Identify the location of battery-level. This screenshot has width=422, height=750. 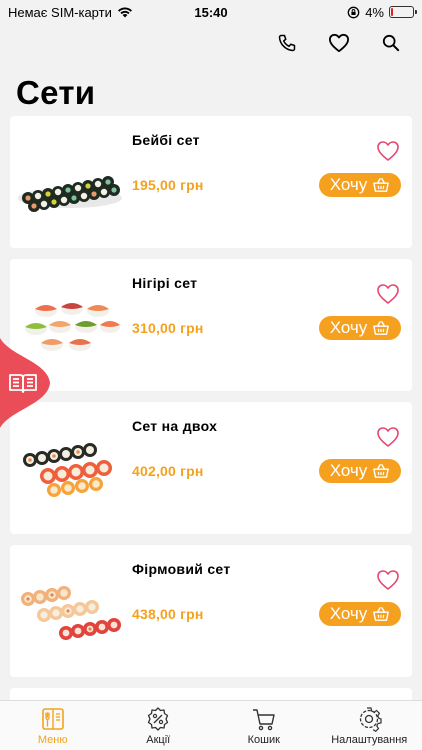
(392, 12).